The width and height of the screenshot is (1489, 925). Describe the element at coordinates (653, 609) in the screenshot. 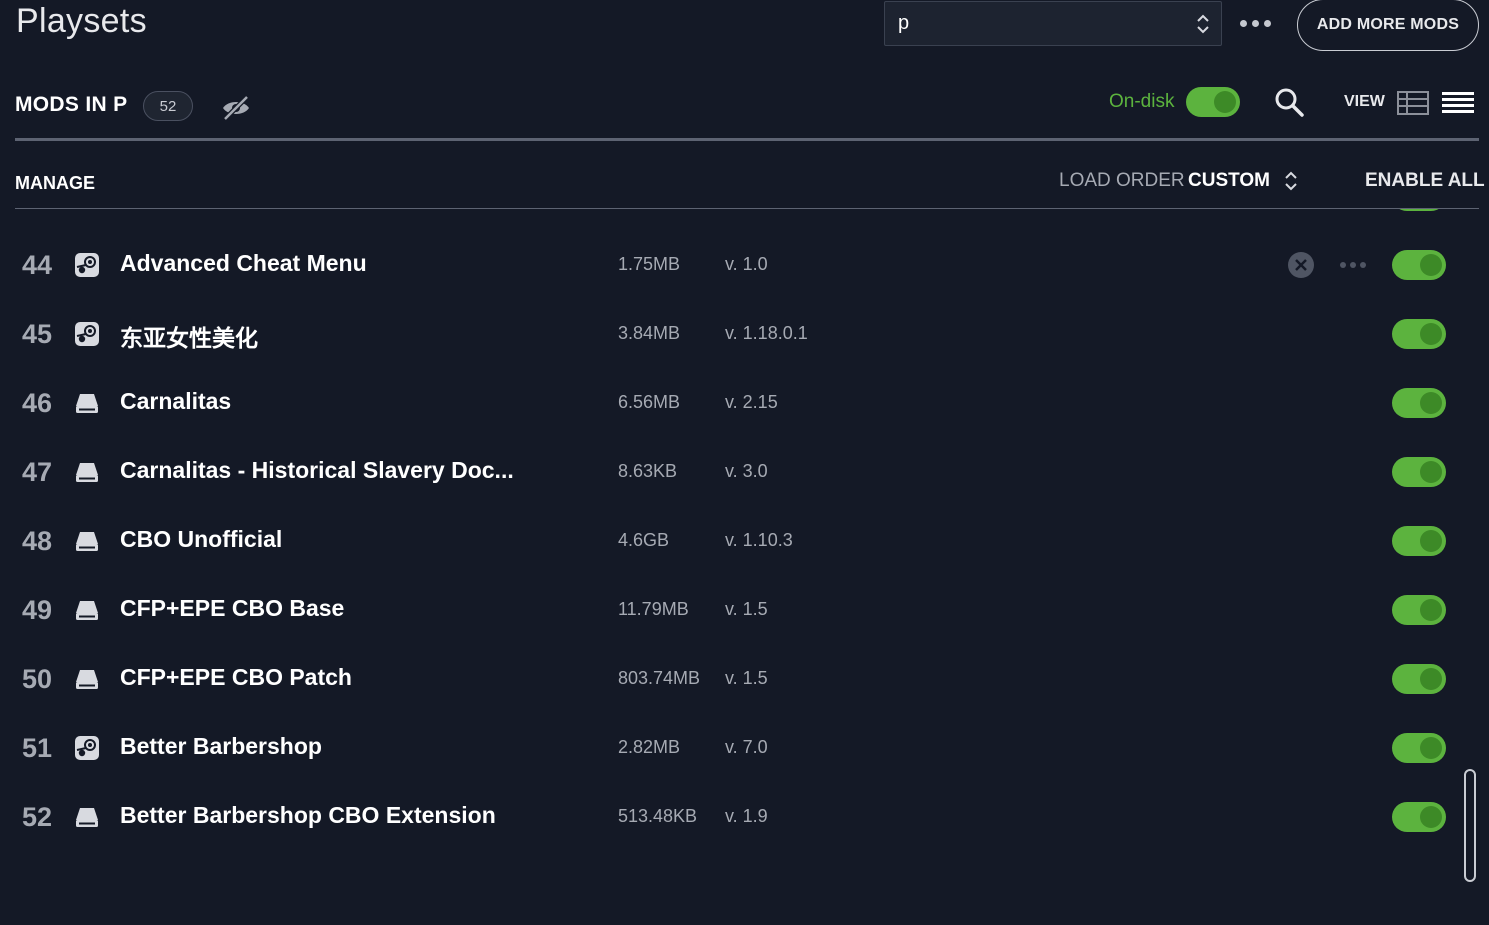

I see `mod-size: 11.79MB` at that location.